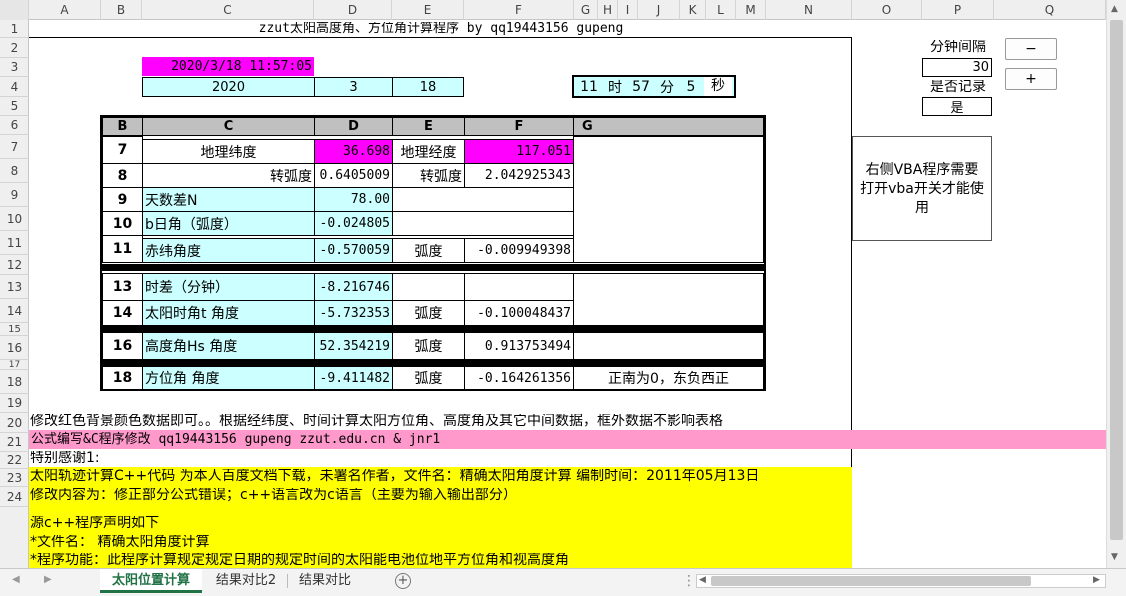 This screenshot has width=1126, height=596. What do you see at coordinates (14, 365) in the screenshot?
I see `row-header-17: 17` at bounding box center [14, 365].